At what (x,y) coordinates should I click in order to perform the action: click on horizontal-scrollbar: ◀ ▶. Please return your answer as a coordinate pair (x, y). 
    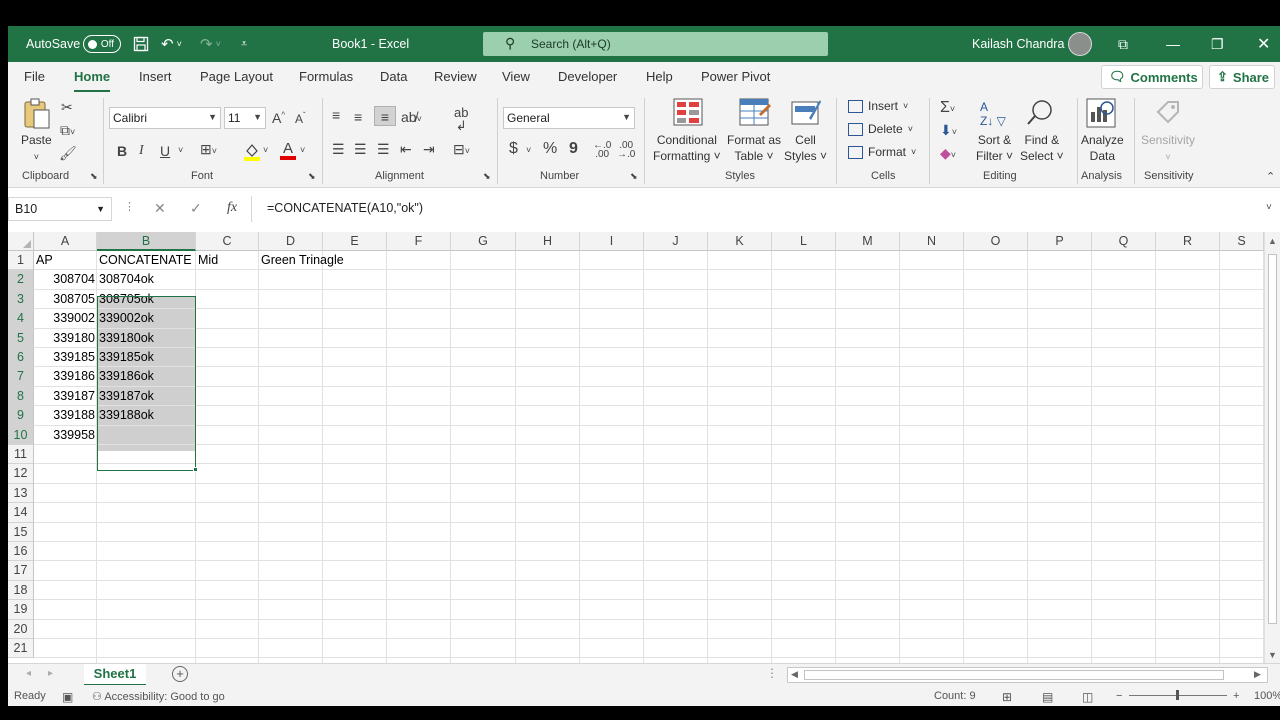
    Looking at the image, I should click on (1027, 675).